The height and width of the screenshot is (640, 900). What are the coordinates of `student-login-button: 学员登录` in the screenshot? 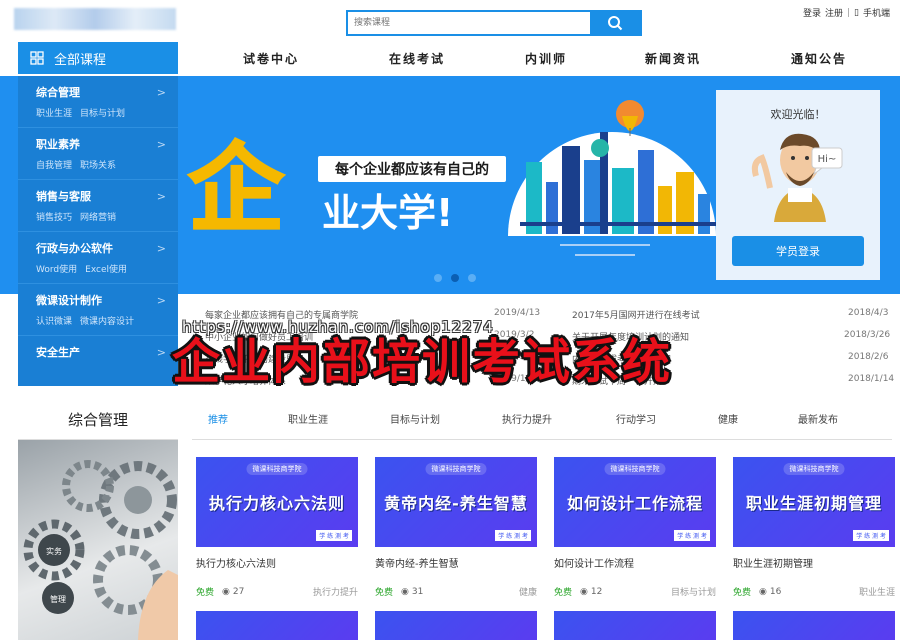 It's located at (798, 251).